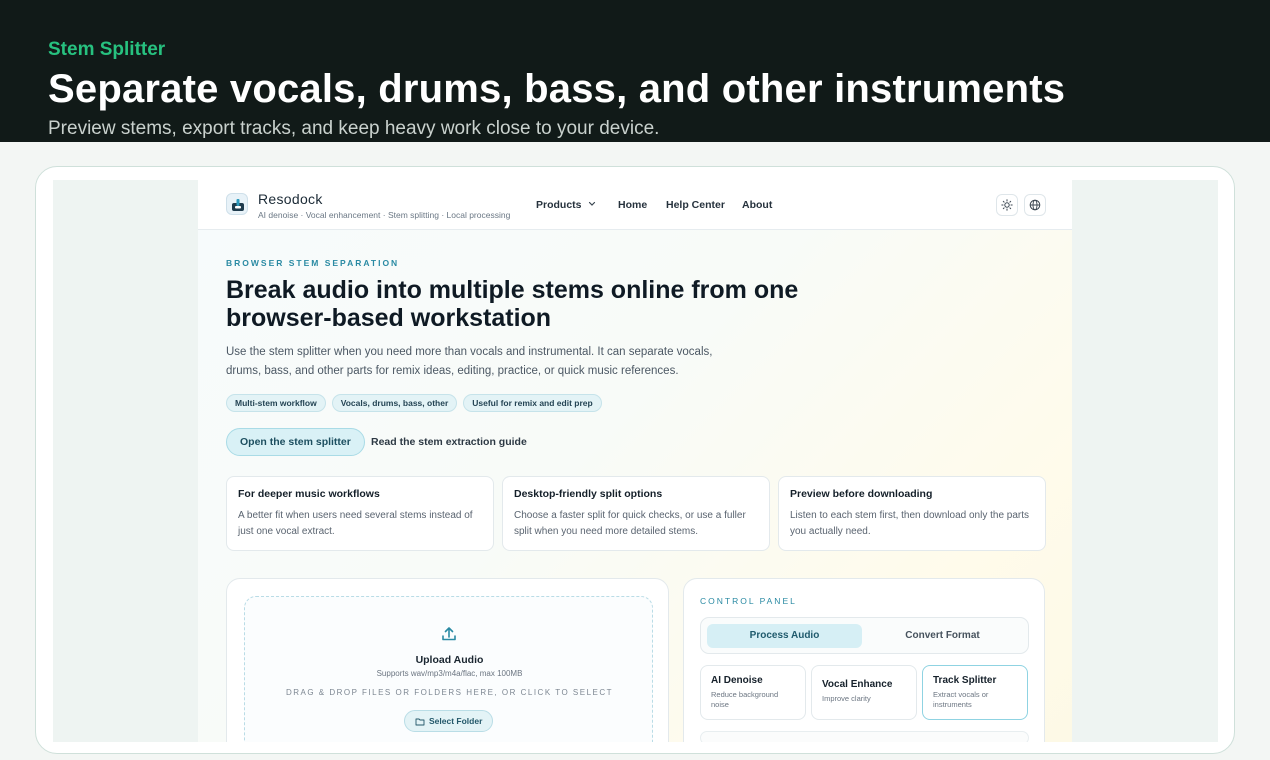 The height and width of the screenshot is (760, 1270). Describe the element at coordinates (864, 692) in the screenshot. I see `tool-vocal-enhance: Vocal Enhance Improve clarity` at that location.